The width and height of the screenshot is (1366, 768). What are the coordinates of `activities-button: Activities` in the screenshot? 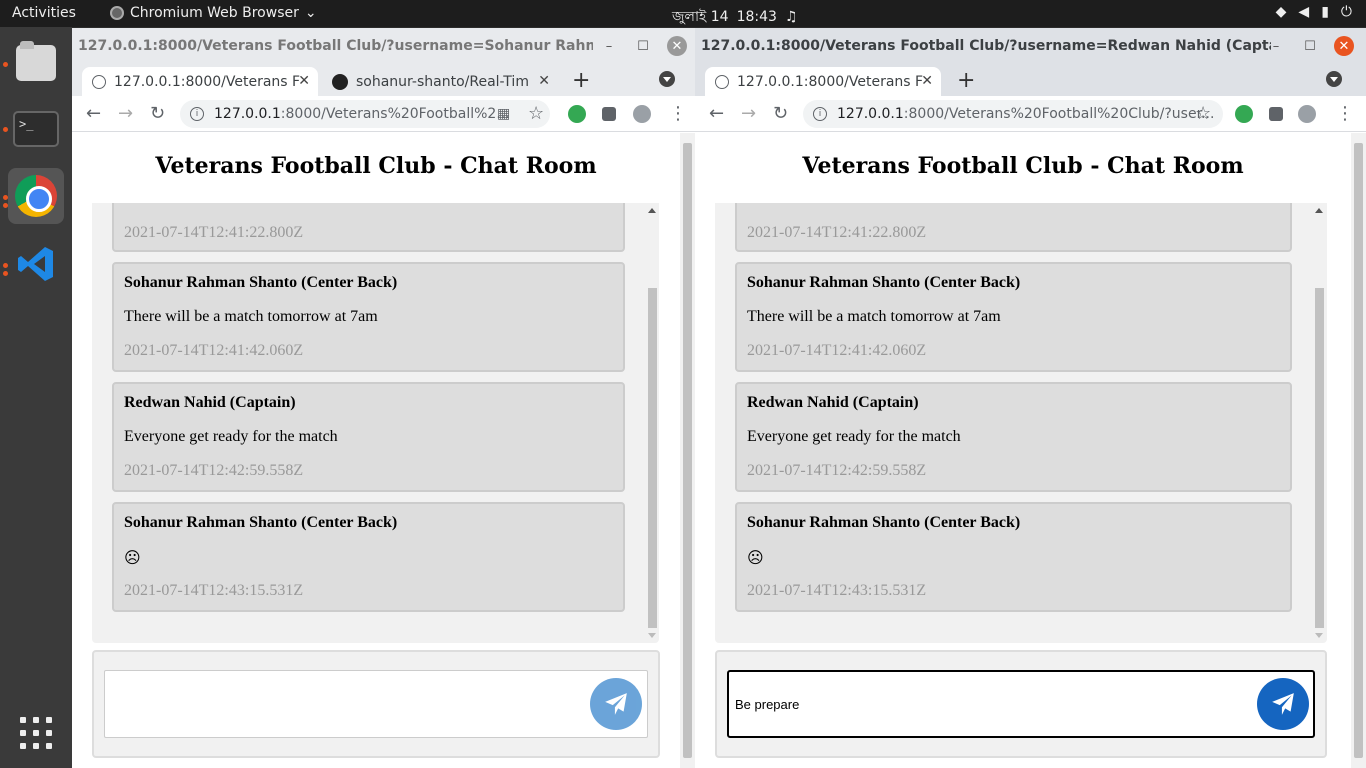 It's located at (44, 13).